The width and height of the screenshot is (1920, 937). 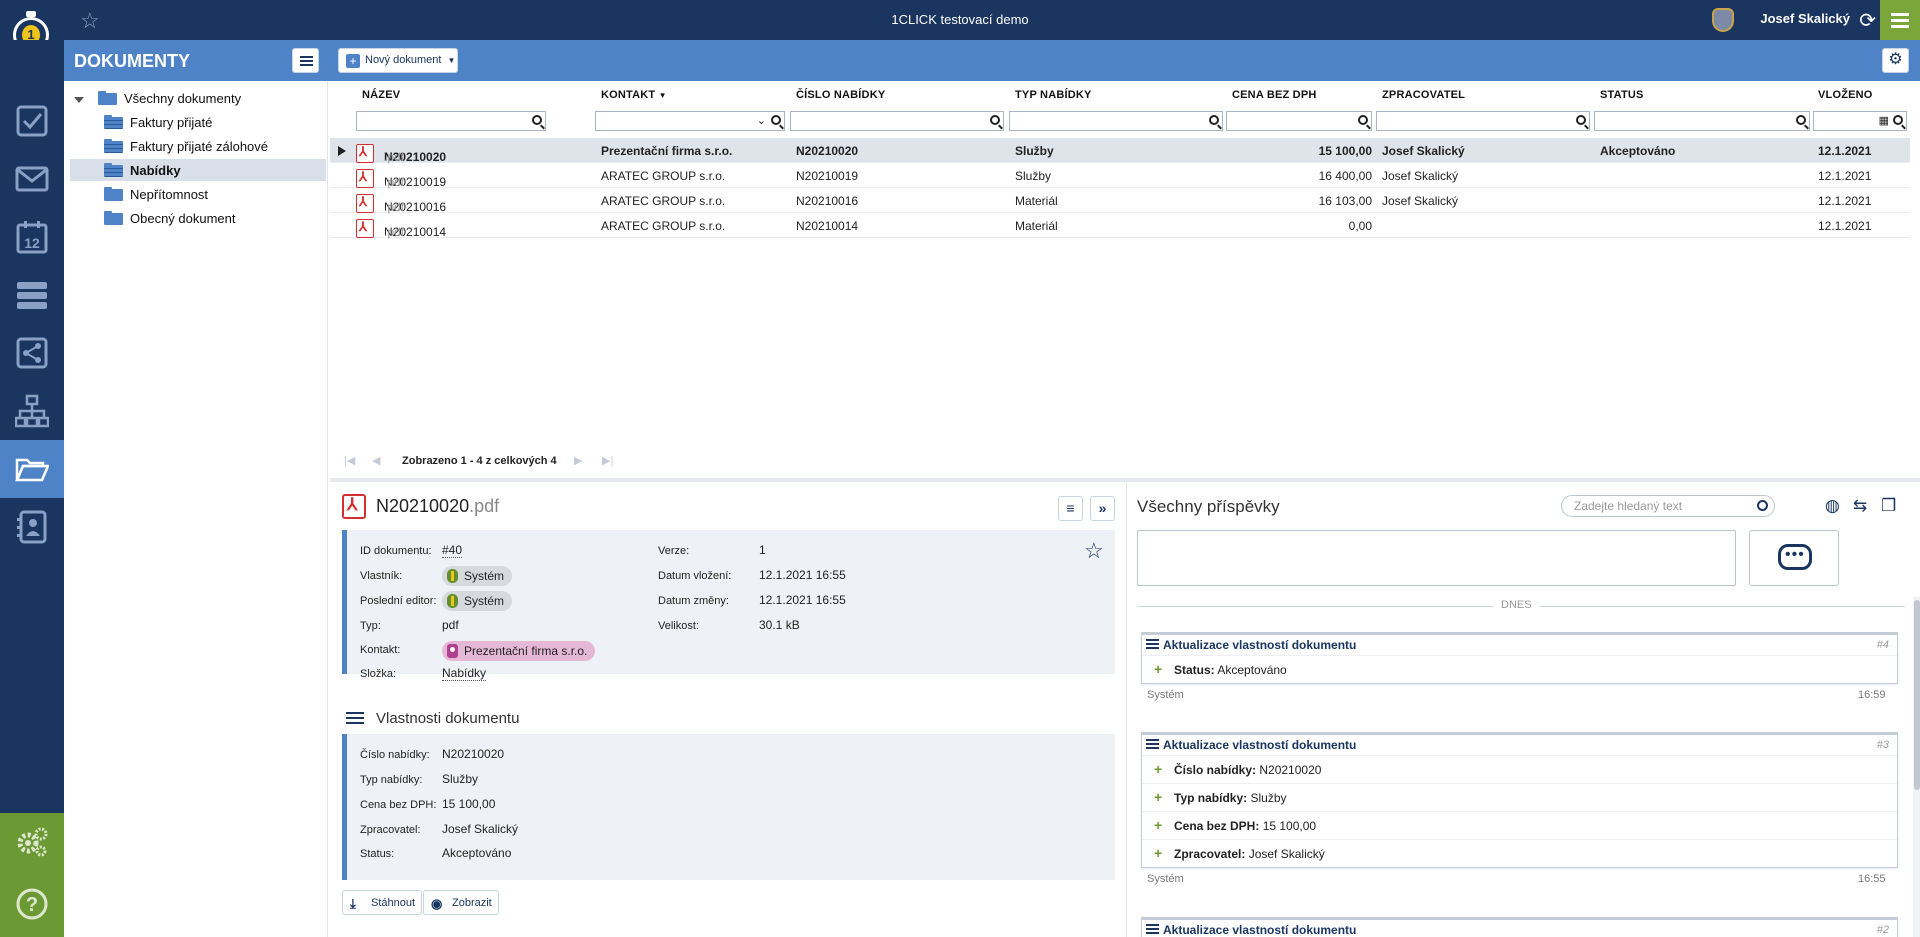 I want to click on filter-cislo-nabidky, so click(x=897, y=121).